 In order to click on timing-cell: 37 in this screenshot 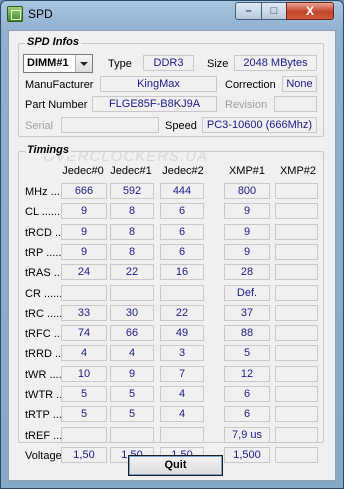, I will do `click(247, 313)`.